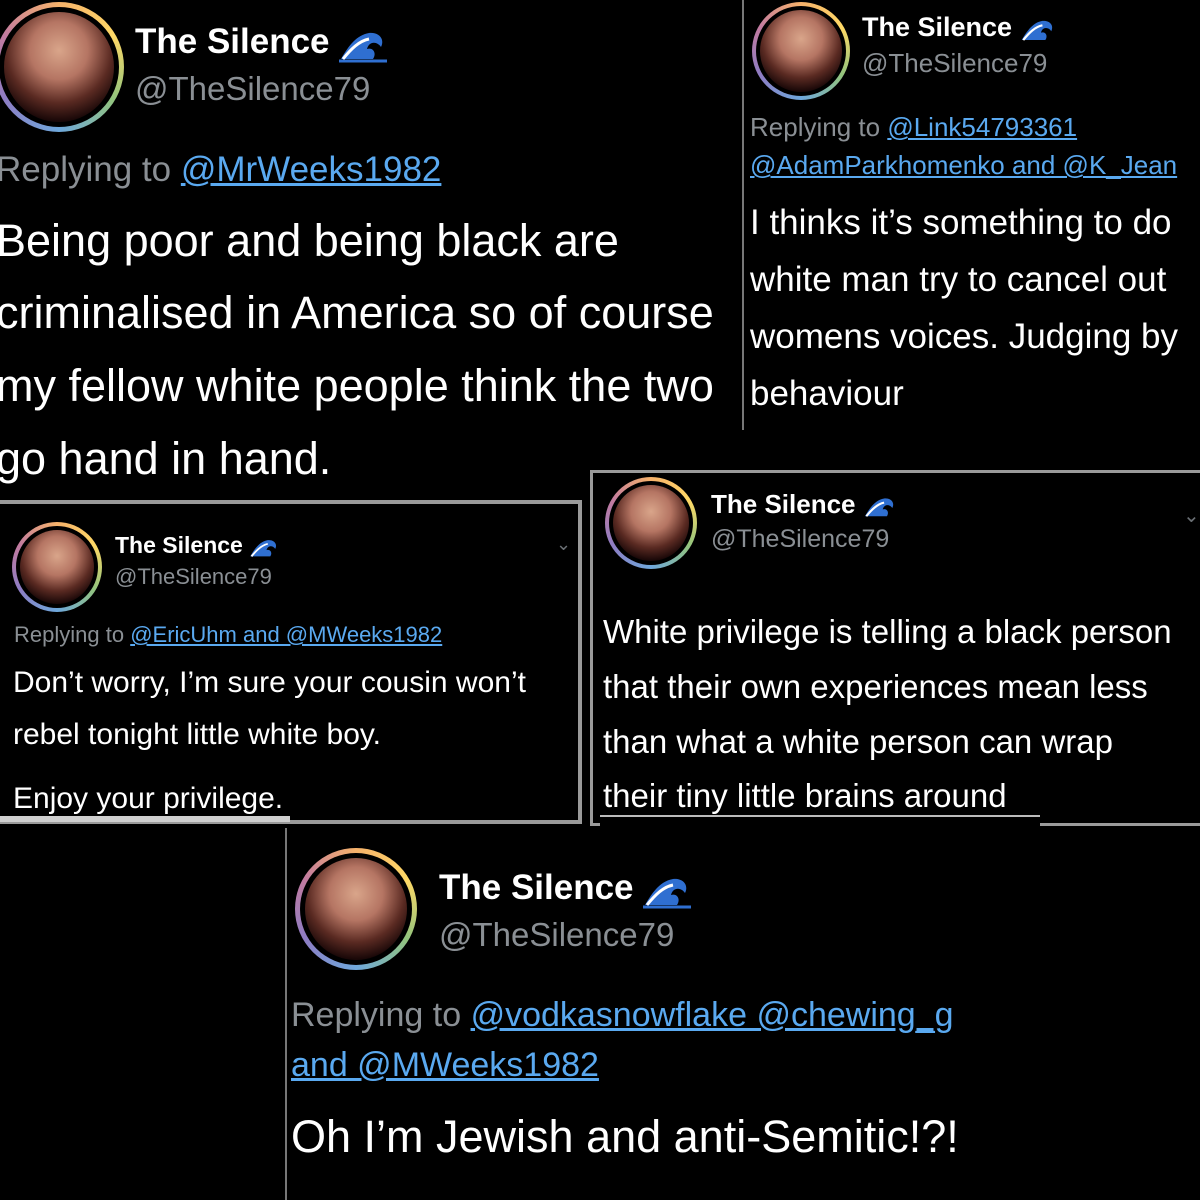 The height and width of the screenshot is (1200, 1200). What do you see at coordinates (805, 795) in the screenshot?
I see `tweet-text: their tiny little brains around` at bounding box center [805, 795].